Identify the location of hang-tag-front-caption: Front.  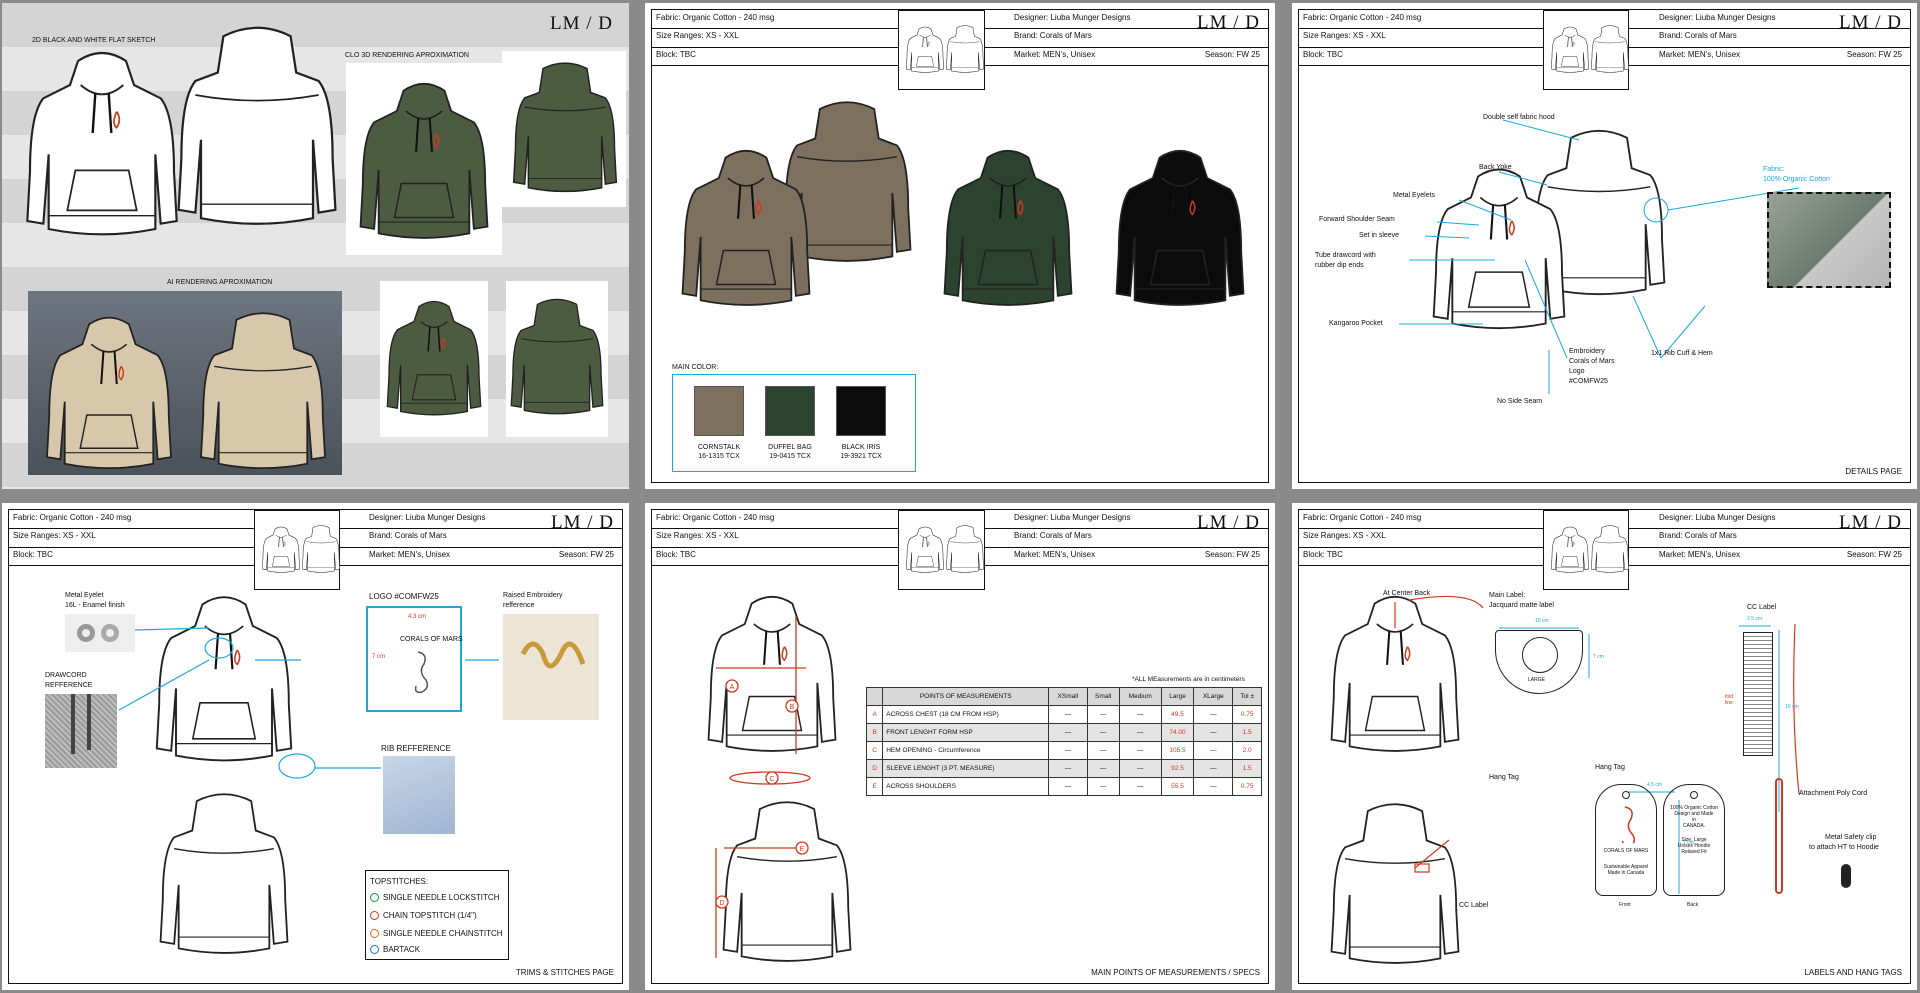
(1625, 905).